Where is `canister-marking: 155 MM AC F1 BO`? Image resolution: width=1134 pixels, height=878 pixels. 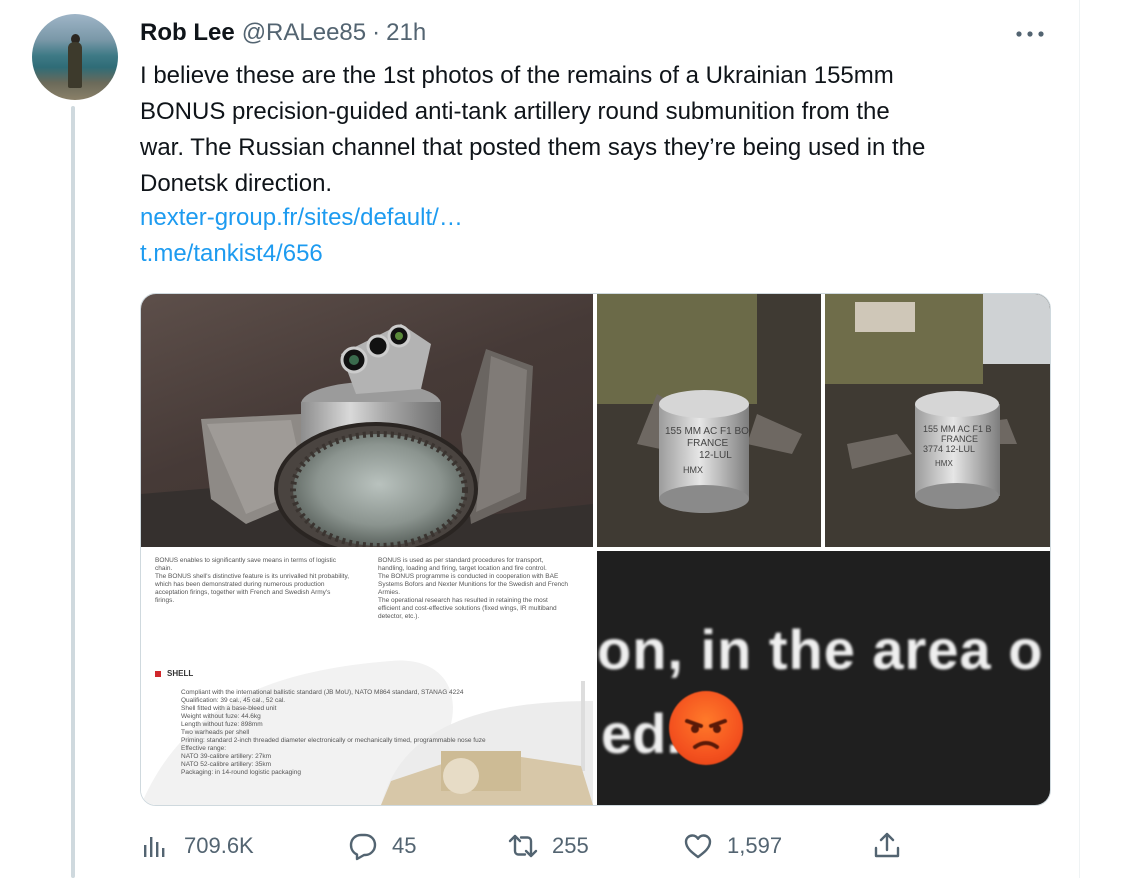
canister-marking: 155 MM AC F1 BO is located at coordinates (707, 431).